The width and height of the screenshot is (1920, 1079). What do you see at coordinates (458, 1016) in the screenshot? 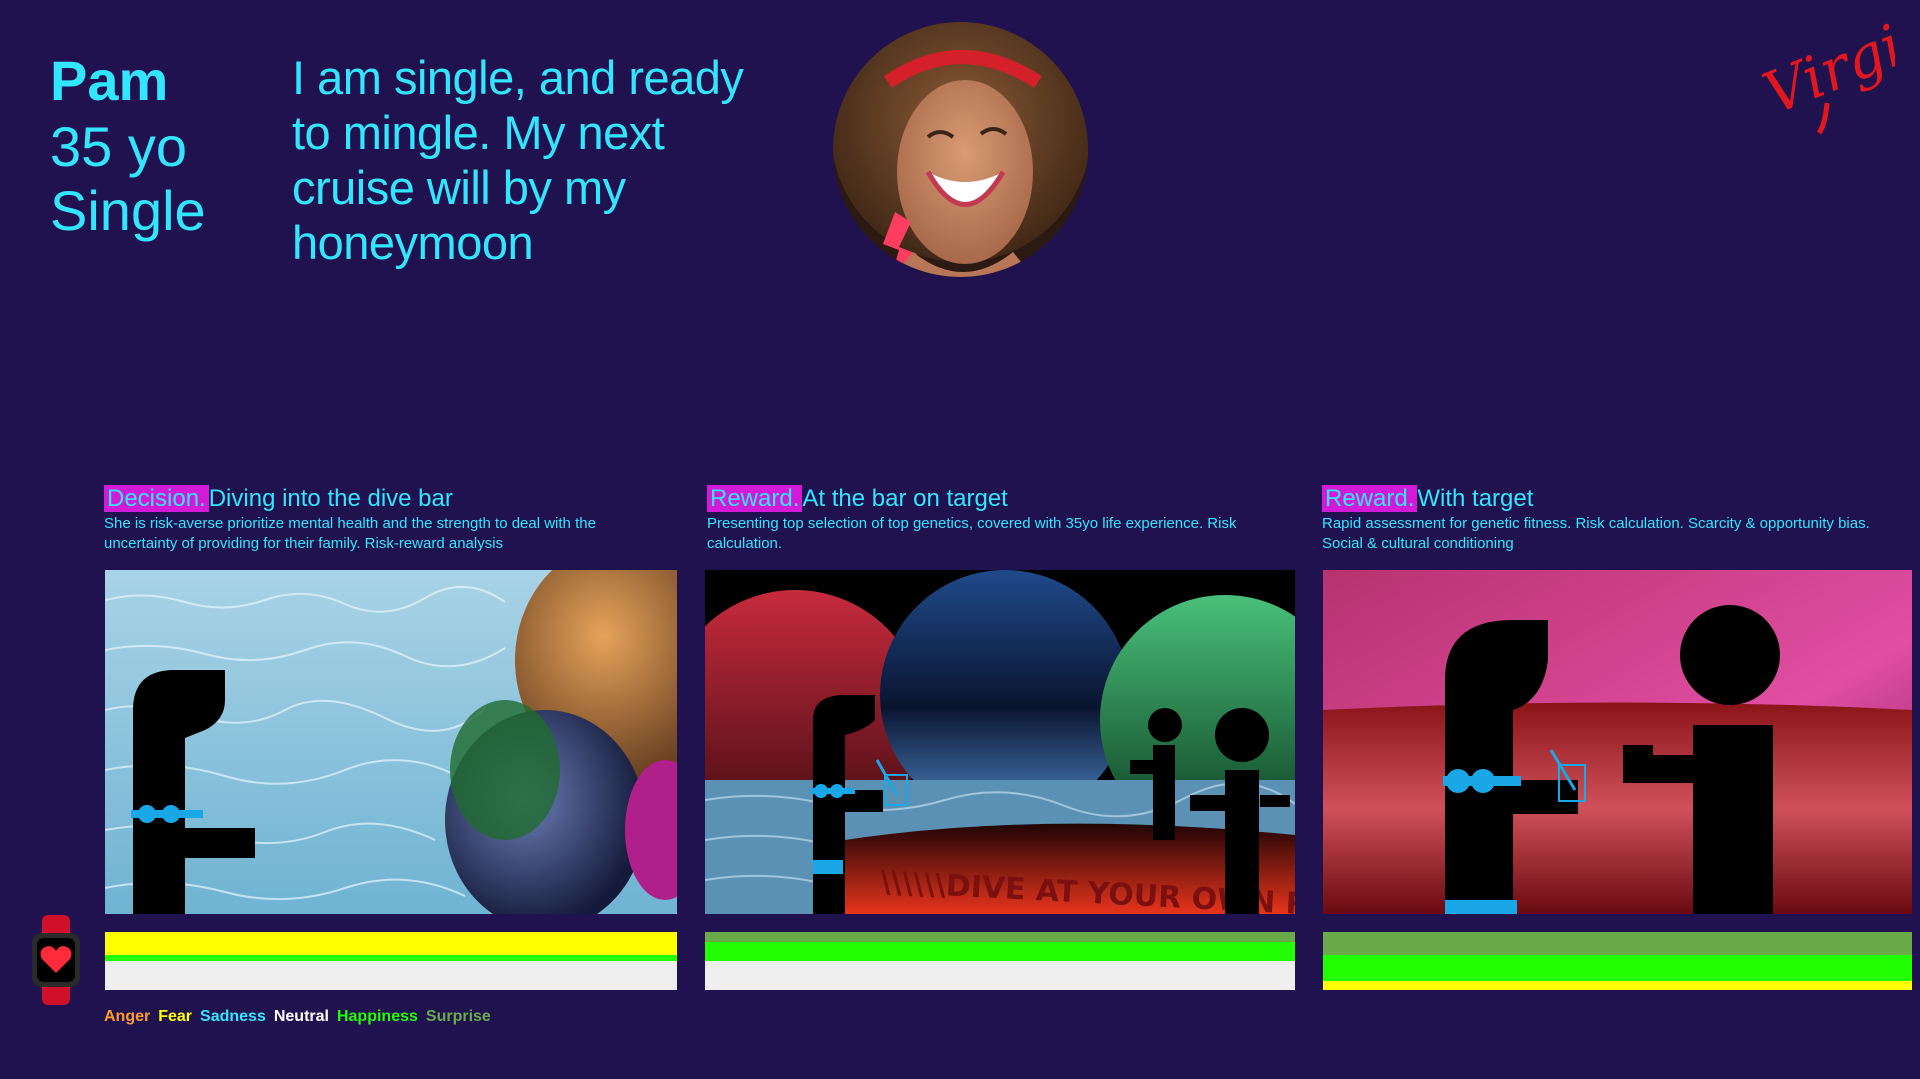
I see `legend-item-surprise: Surprise` at bounding box center [458, 1016].